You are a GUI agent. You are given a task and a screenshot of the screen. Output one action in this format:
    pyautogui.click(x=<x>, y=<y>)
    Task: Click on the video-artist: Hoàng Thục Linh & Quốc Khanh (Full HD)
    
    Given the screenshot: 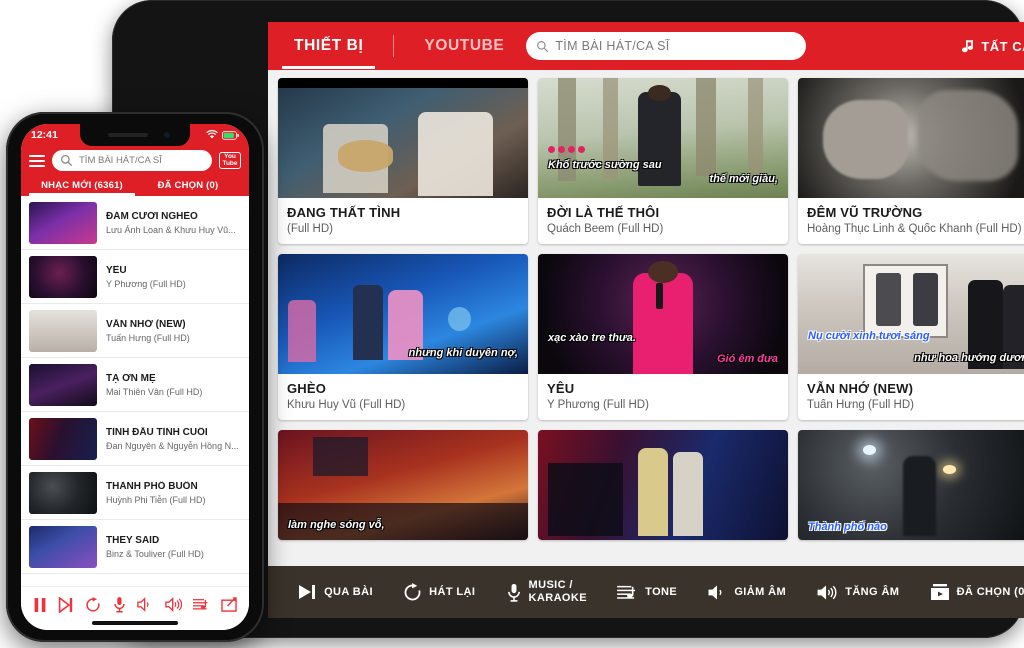 What is the action you would take?
    pyautogui.click(x=914, y=229)
    